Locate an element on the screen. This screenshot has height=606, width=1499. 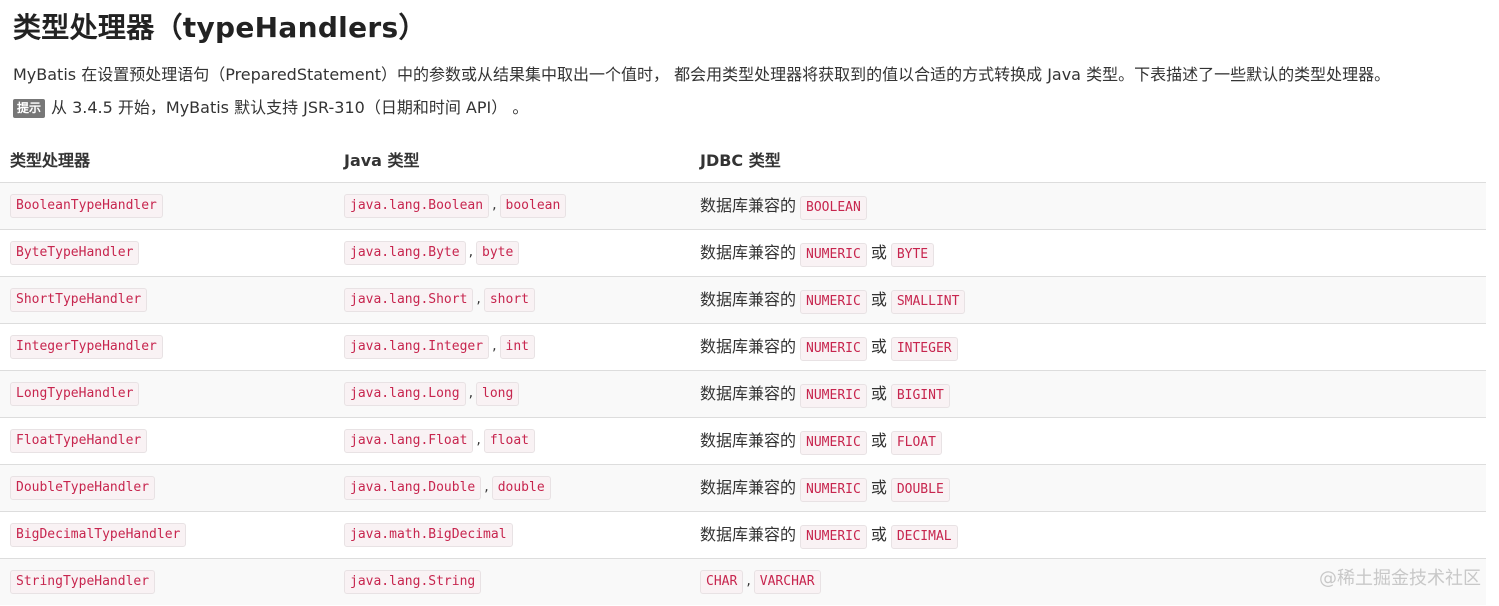
header-jdbc-type: JDBC 类型 is located at coordinates (1088, 159).